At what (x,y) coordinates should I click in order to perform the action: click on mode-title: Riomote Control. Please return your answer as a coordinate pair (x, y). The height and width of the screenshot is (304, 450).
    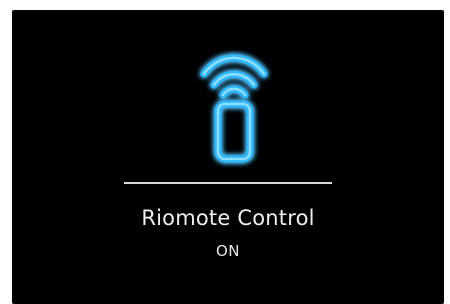
    Looking at the image, I should click on (228, 218).